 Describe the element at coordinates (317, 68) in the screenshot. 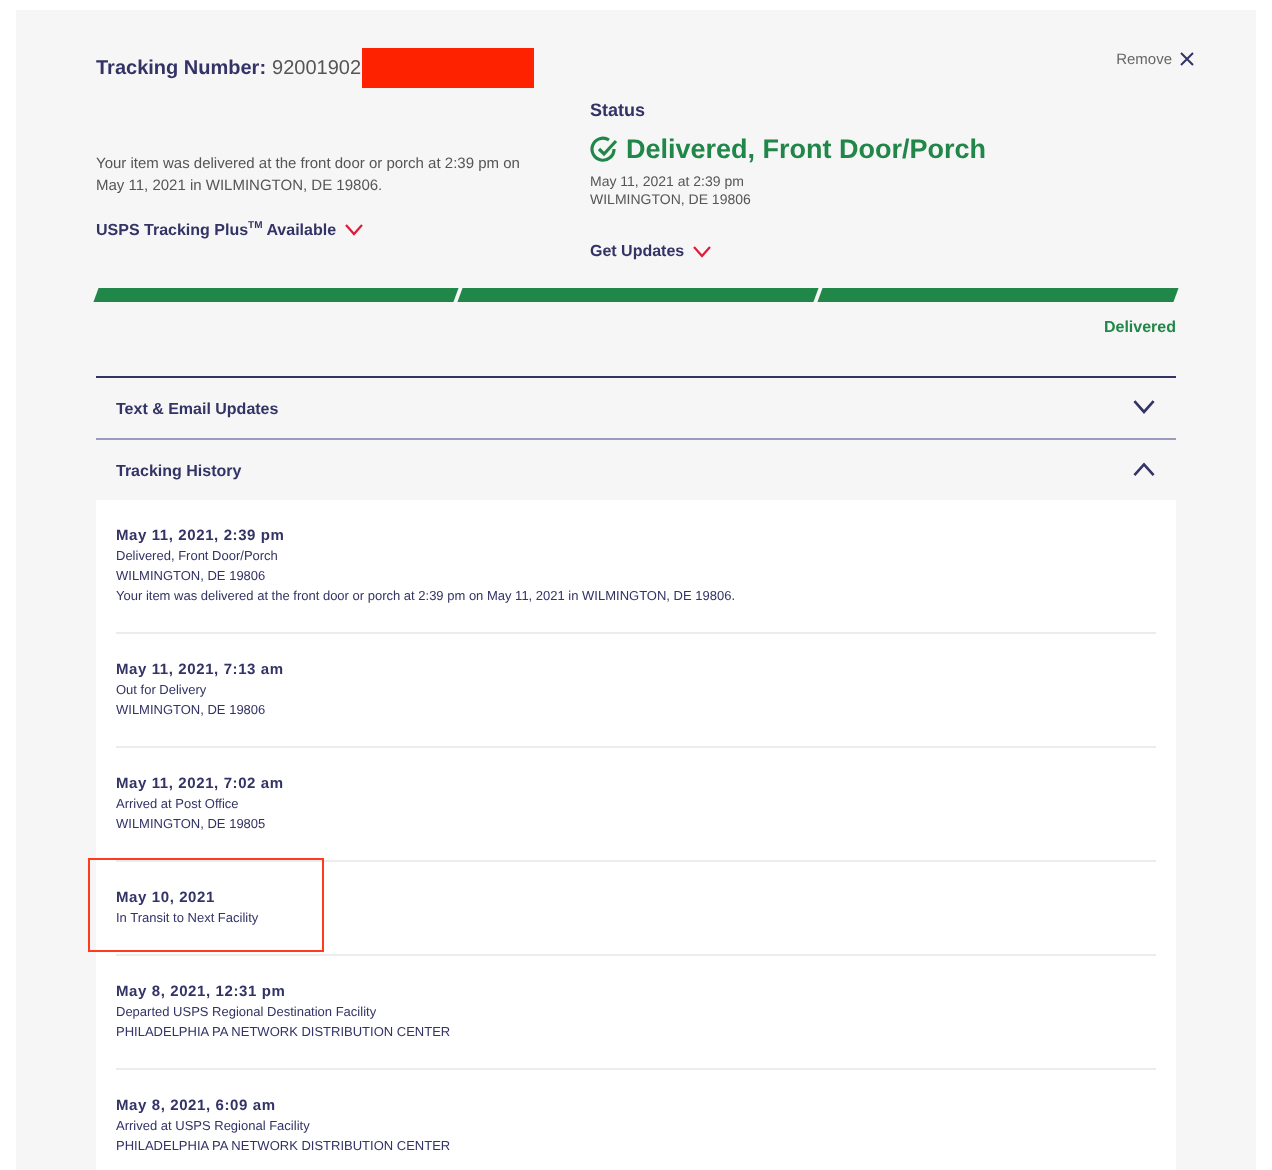

I see `tracking-number: 92001902` at that location.